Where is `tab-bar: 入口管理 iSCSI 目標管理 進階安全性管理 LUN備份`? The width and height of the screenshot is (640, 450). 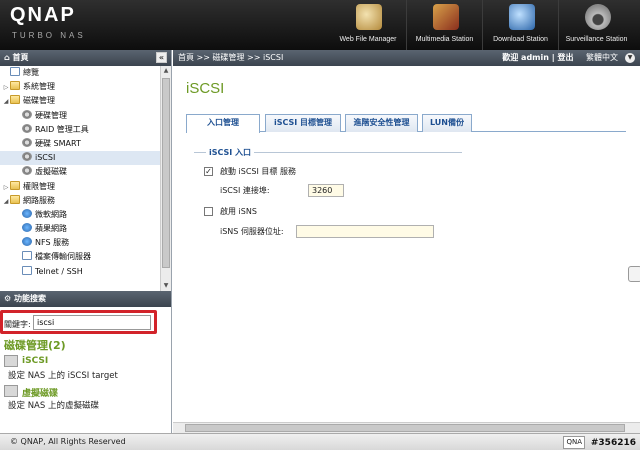
tab-bar: 入口管理 iSCSI 目標管理 進階安全性管理 LUN備份 is located at coordinates (406, 123).